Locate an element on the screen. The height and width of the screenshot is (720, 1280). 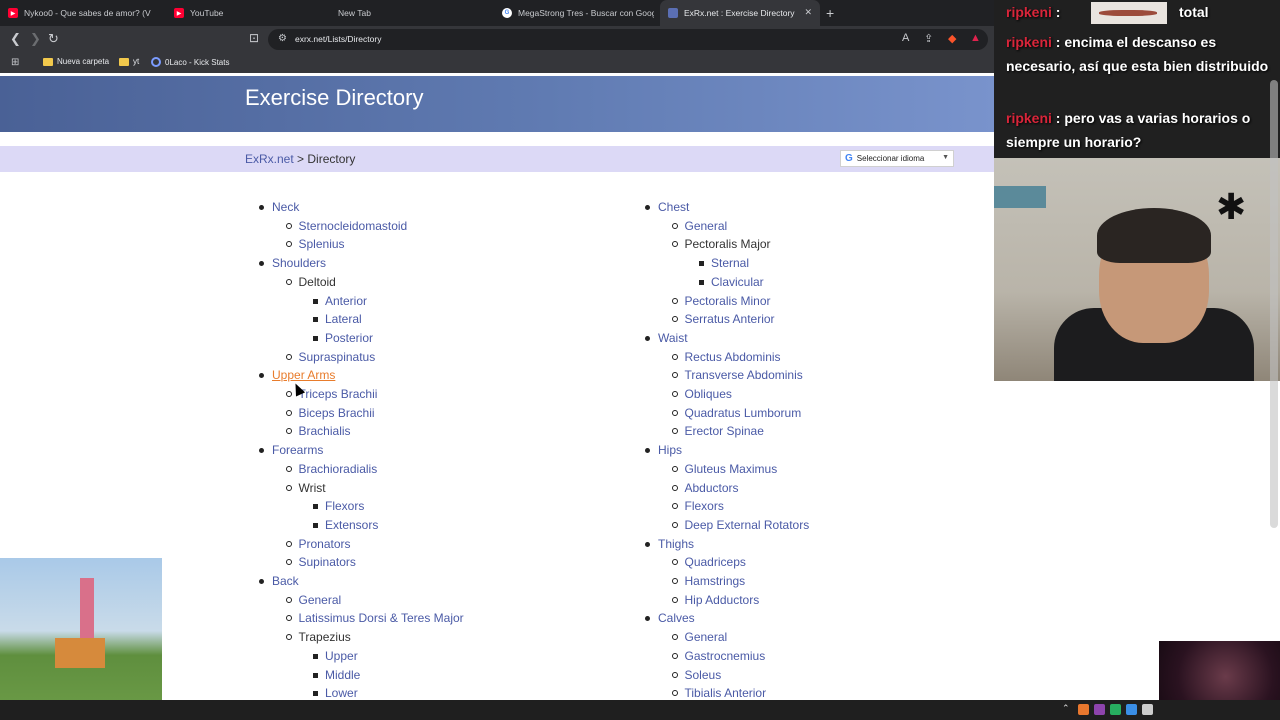
translate-icon: A is located at coordinates (905, 38).